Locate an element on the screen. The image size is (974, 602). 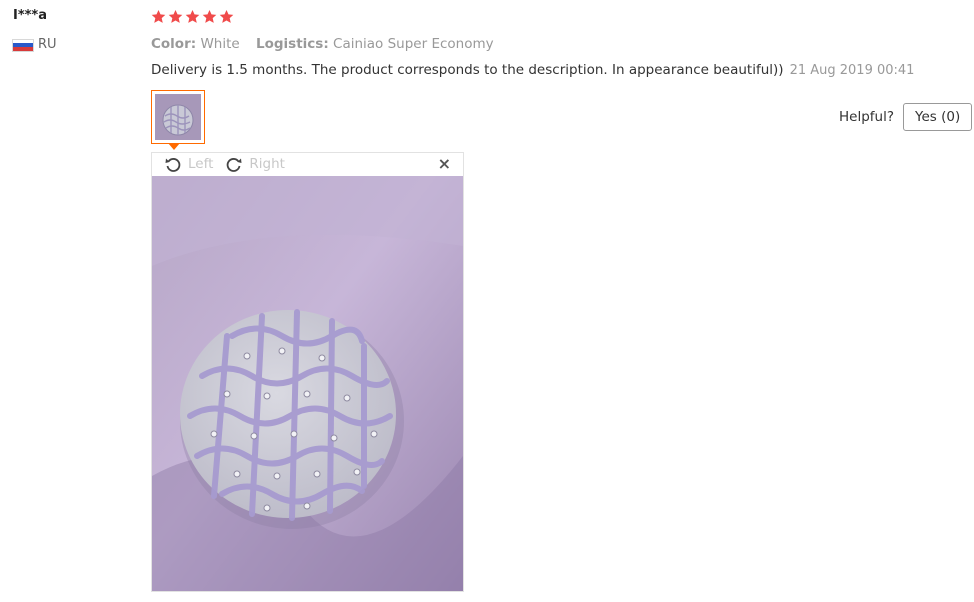
rotate-left-icon is located at coordinates (173, 165).